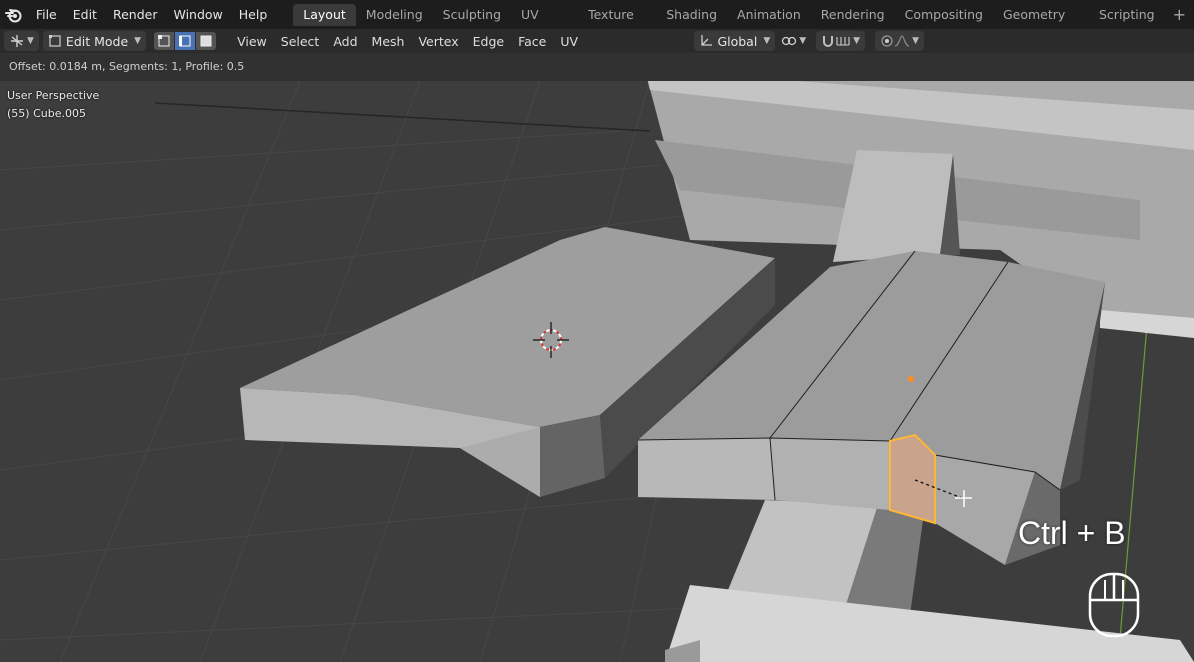  What do you see at coordinates (252, 41) in the screenshot?
I see `menu-view: View` at bounding box center [252, 41].